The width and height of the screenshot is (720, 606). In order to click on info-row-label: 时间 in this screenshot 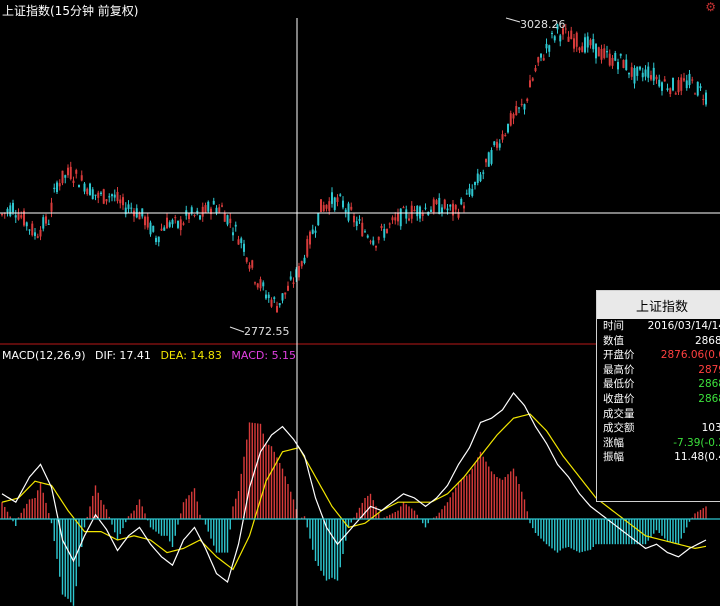, I will do `click(613, 326)`.